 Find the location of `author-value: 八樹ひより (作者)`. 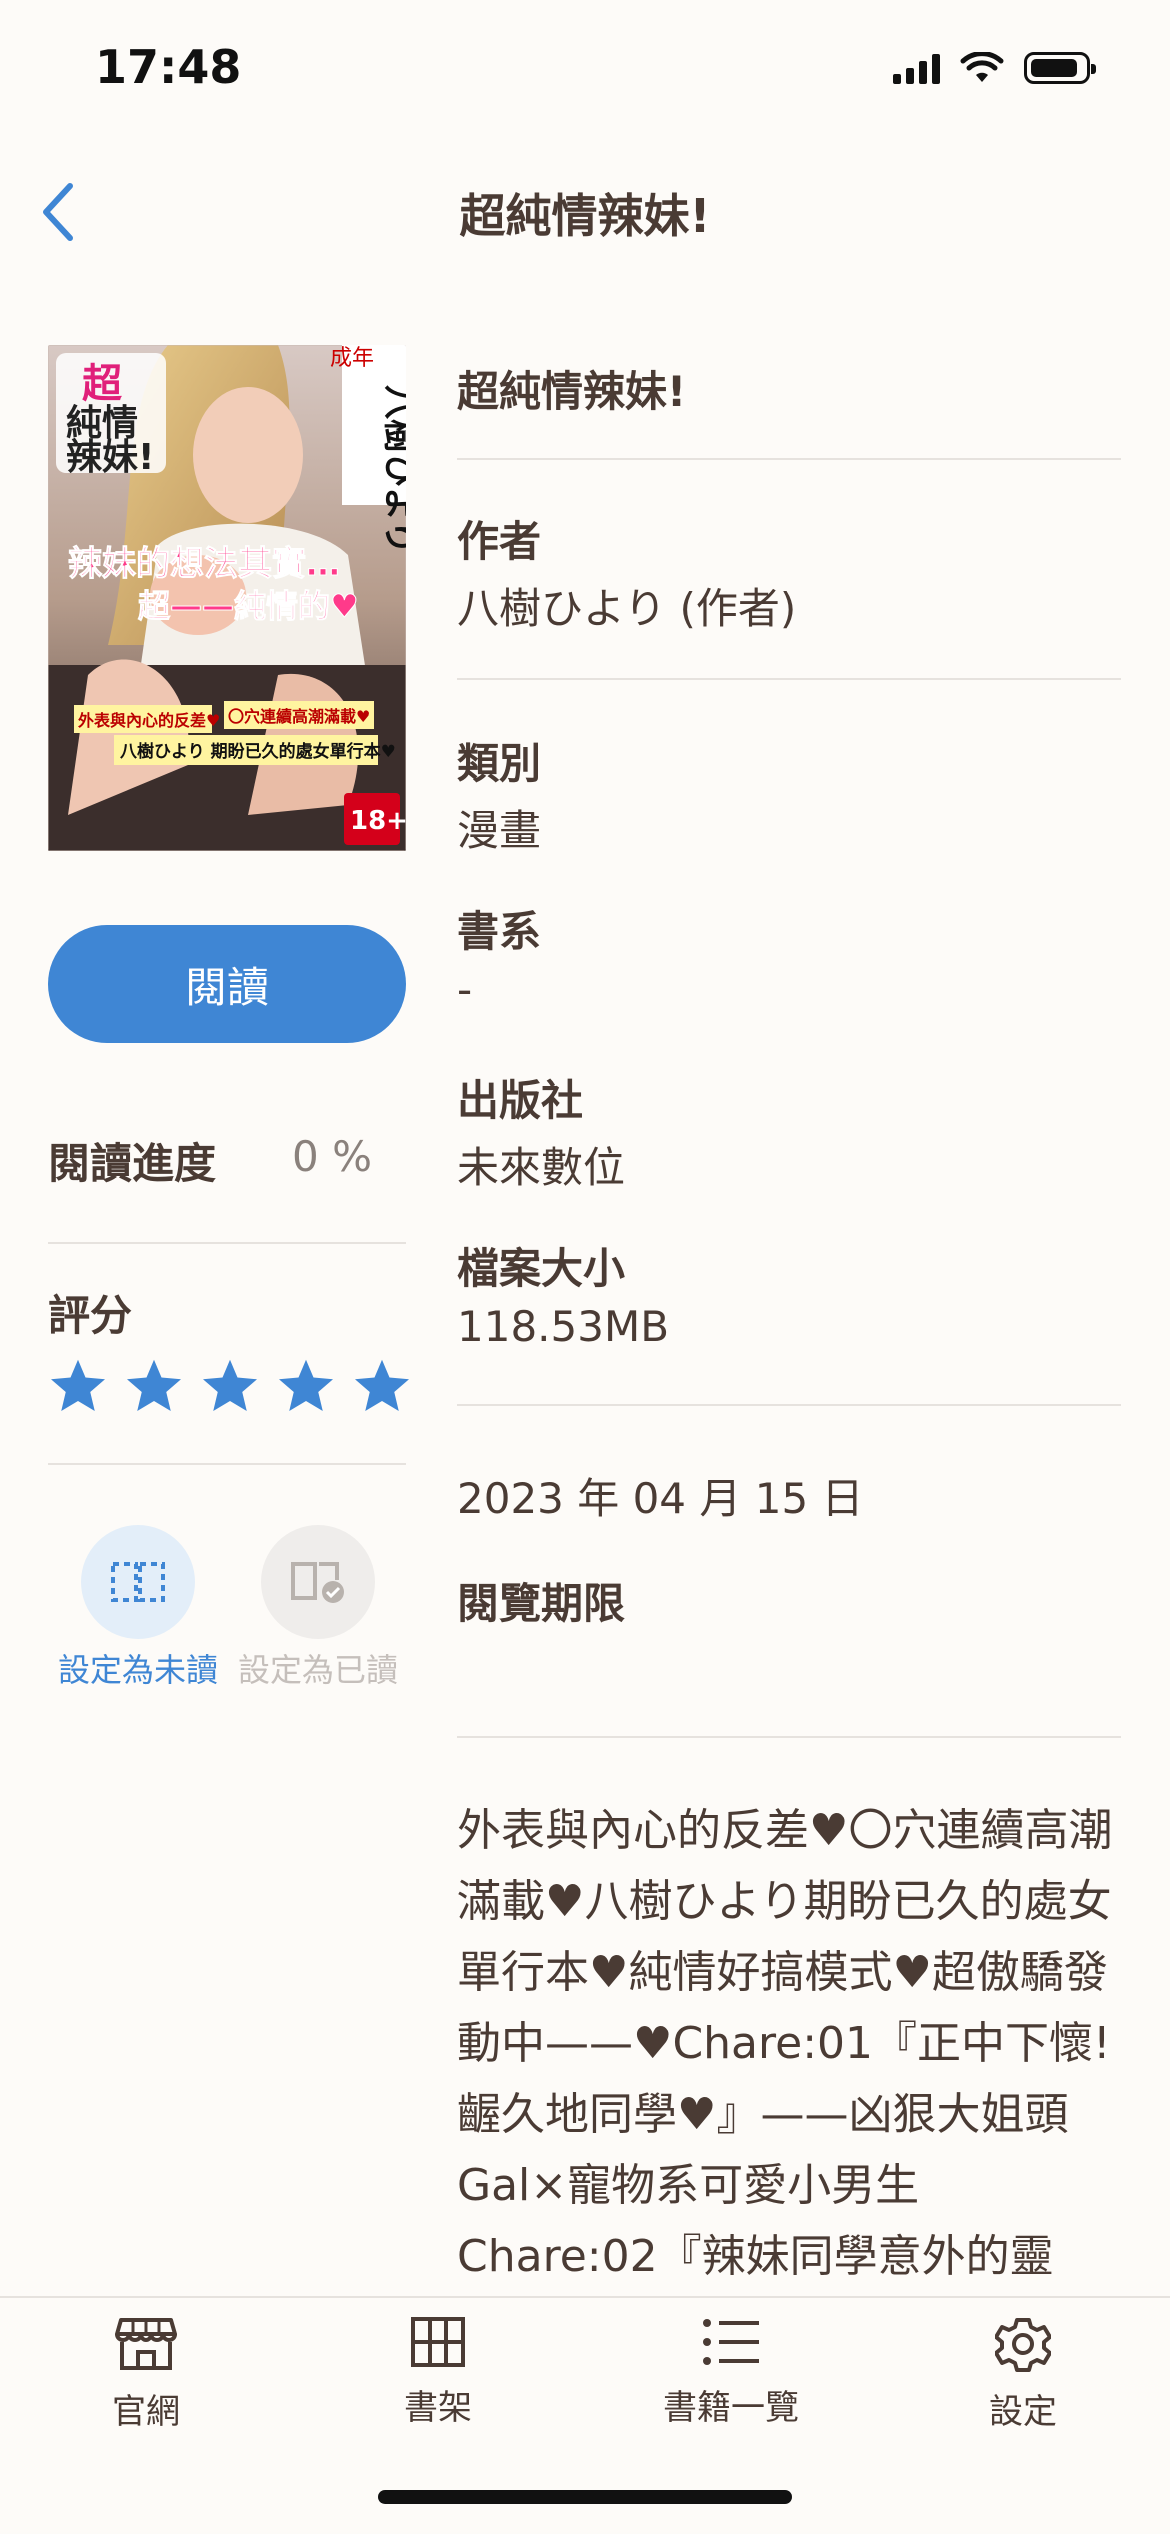

author-value: 八樹ひより (作者) is located at coordinates (626, 605).